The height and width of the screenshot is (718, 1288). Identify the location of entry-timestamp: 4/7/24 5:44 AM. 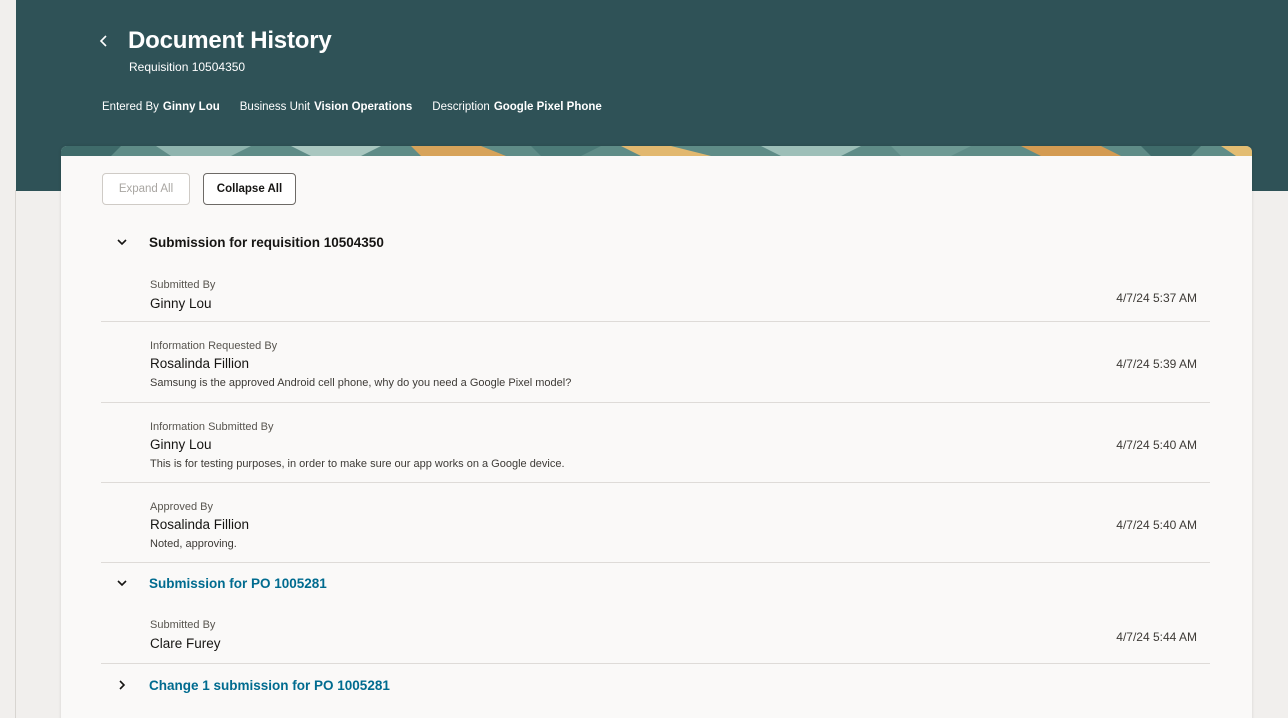
(1156, 637).